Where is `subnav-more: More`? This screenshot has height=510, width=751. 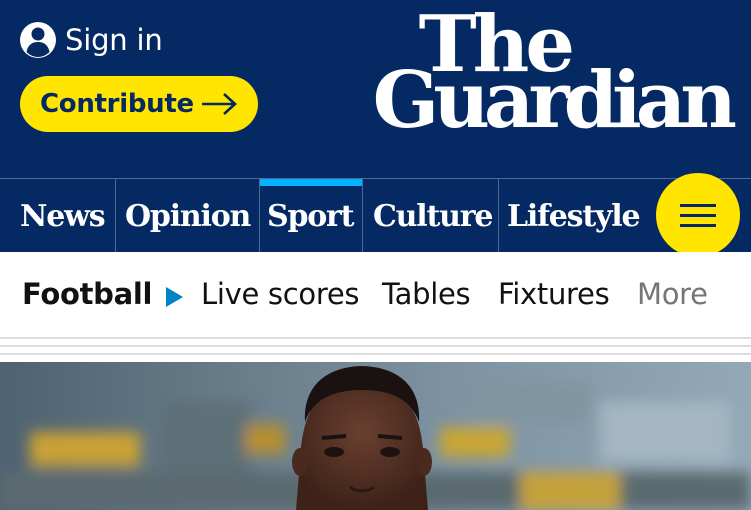 subnav-more: More is located at coordinates (672, 294).